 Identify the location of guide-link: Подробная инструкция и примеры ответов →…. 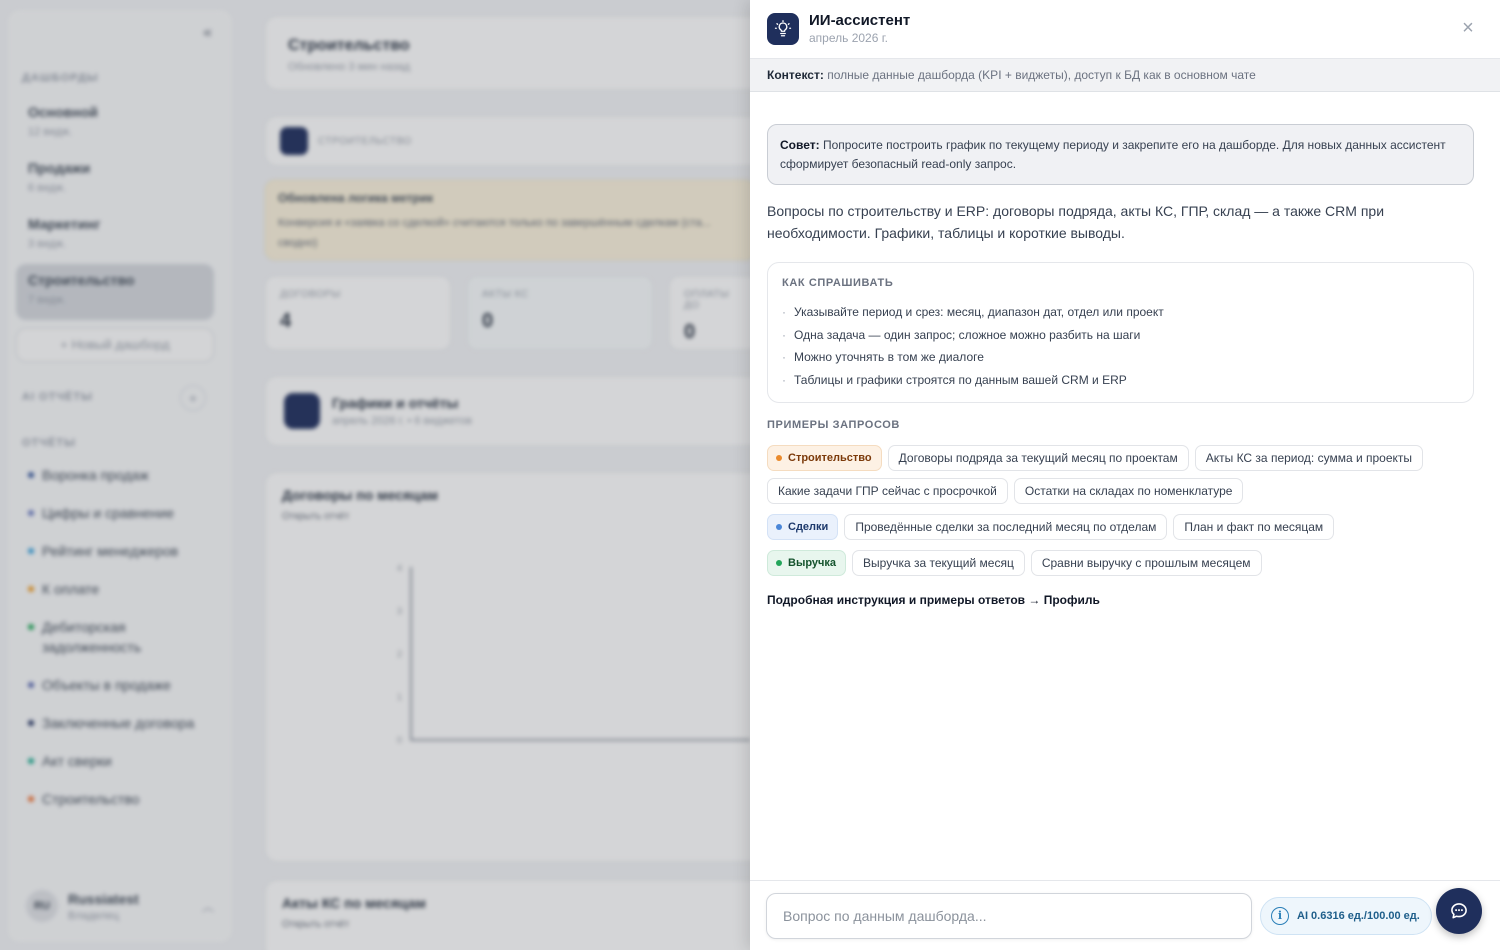
(933, 600).